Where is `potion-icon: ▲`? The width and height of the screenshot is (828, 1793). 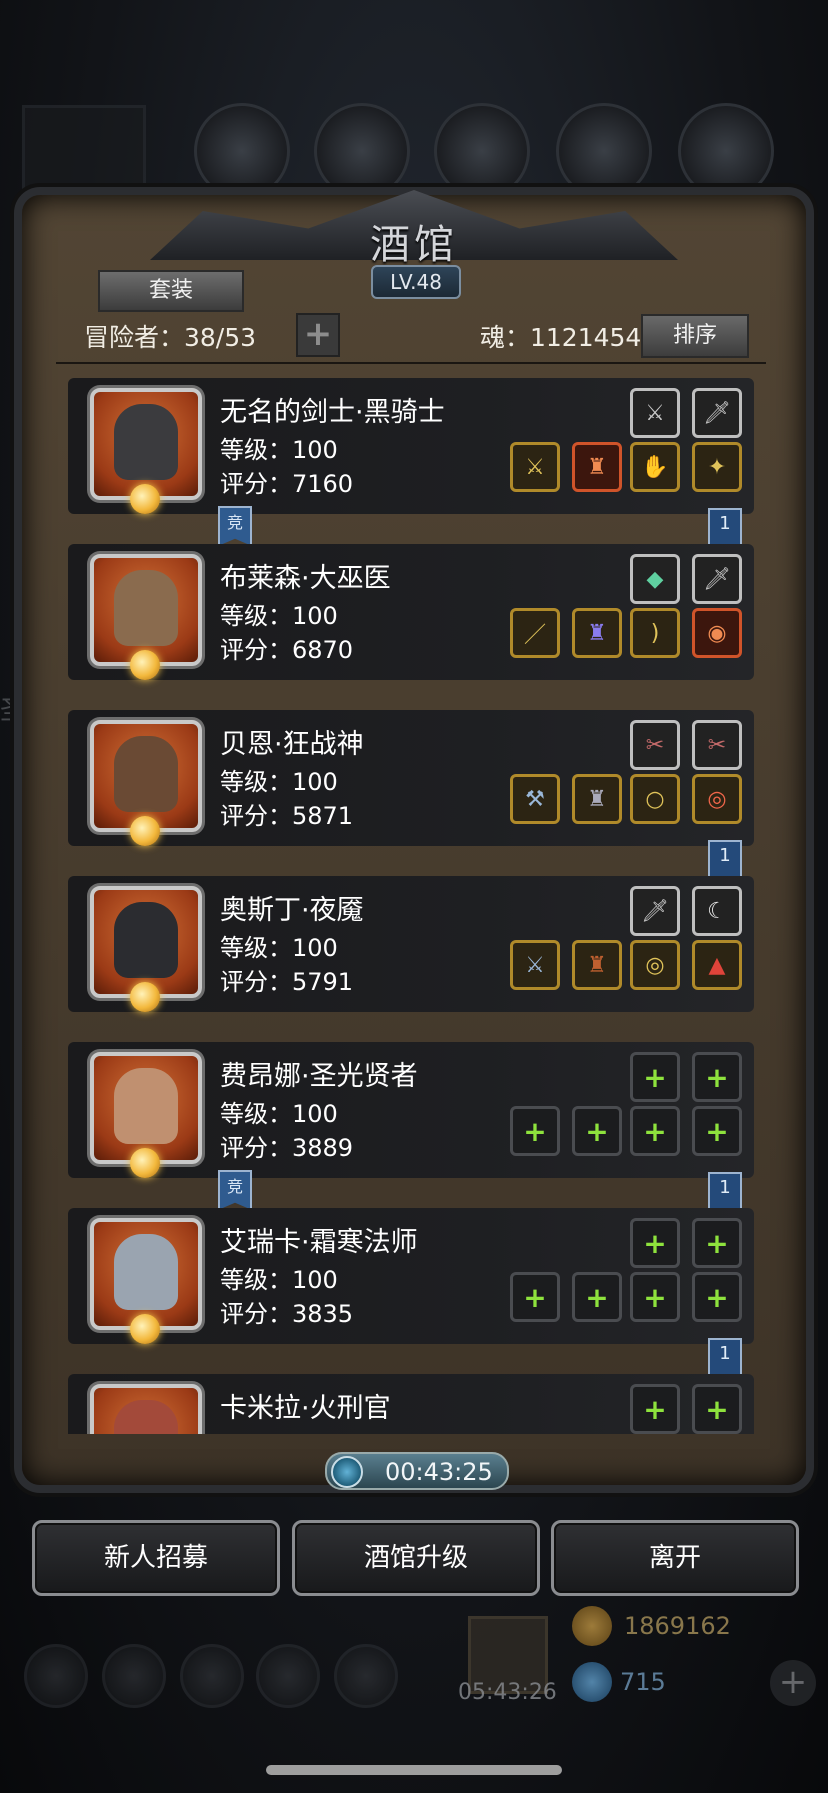 potion-icon: ▲ is located at coordinates (717, 965).